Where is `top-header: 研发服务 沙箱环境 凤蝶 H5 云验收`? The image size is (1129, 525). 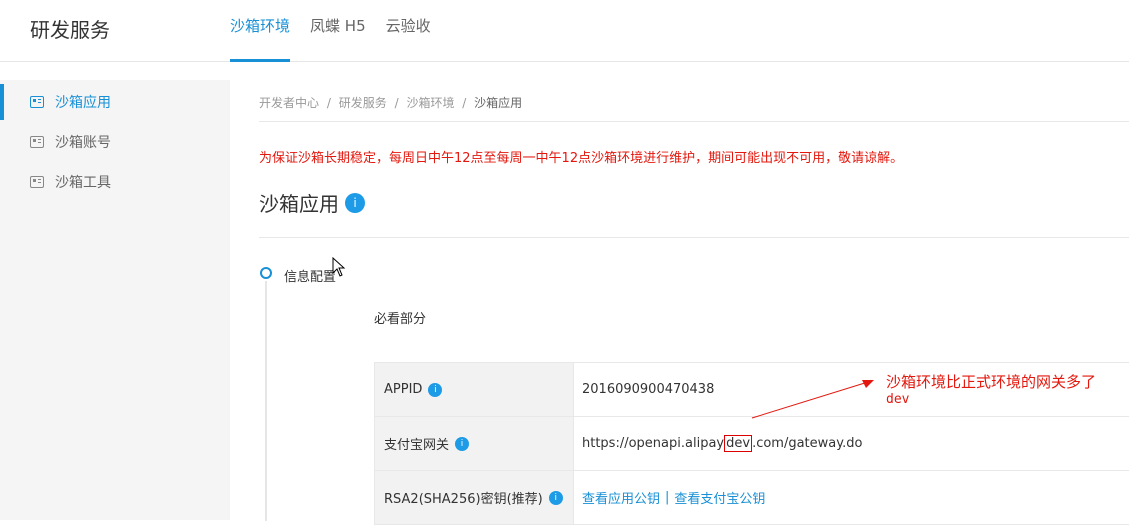
top-header: 研发服务 沙箱环境 凤蝶 H5 云验收 is located at coordinates (564, 31).